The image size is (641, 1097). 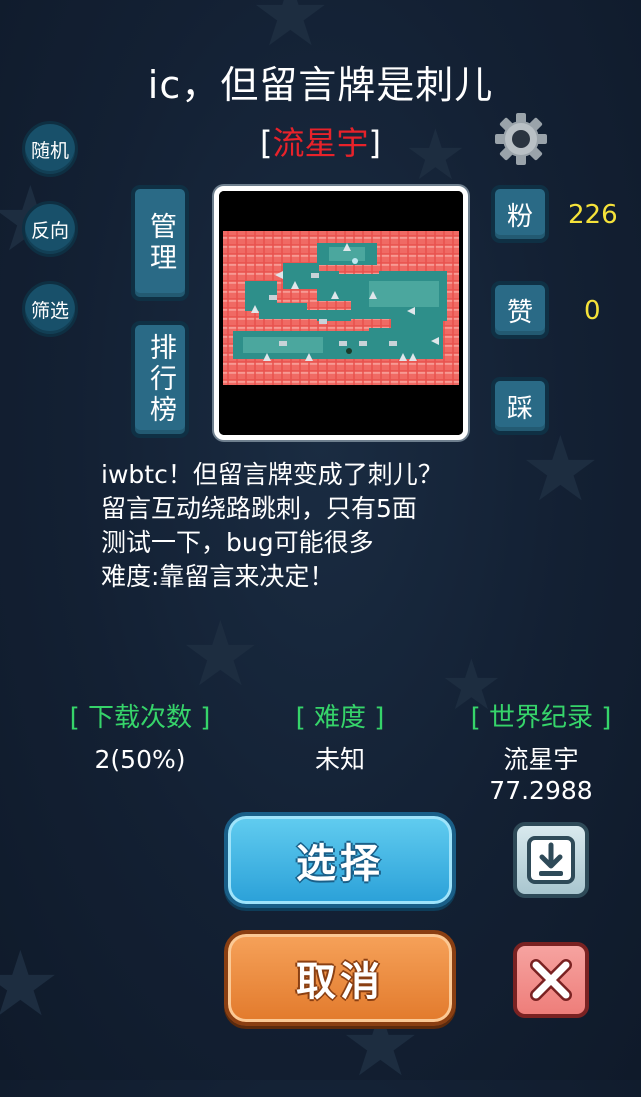 What do you see at coordinates (593, 215) in the screenshot?
I see `fans-count: 226` at bounding box center [593, 215].